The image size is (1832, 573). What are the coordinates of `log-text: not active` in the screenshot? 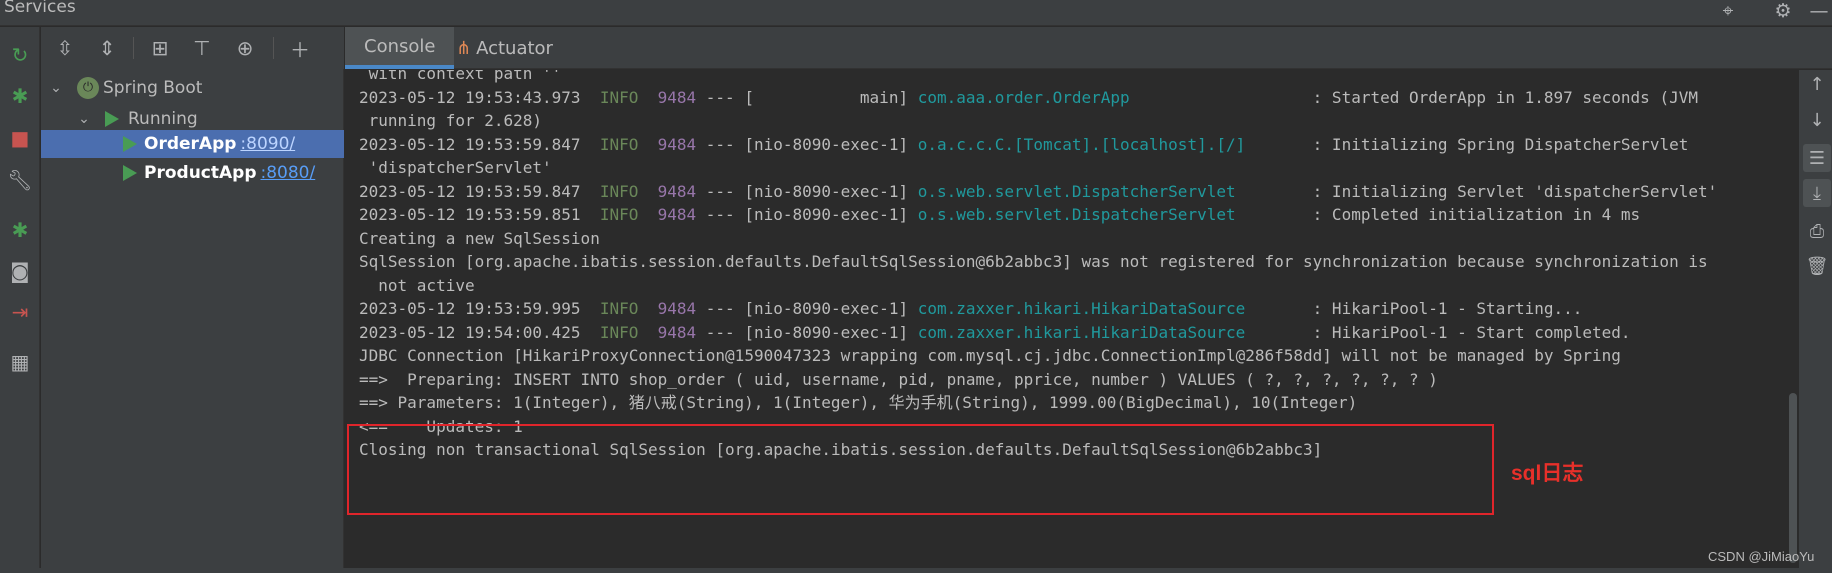 It's located at (417, 285).